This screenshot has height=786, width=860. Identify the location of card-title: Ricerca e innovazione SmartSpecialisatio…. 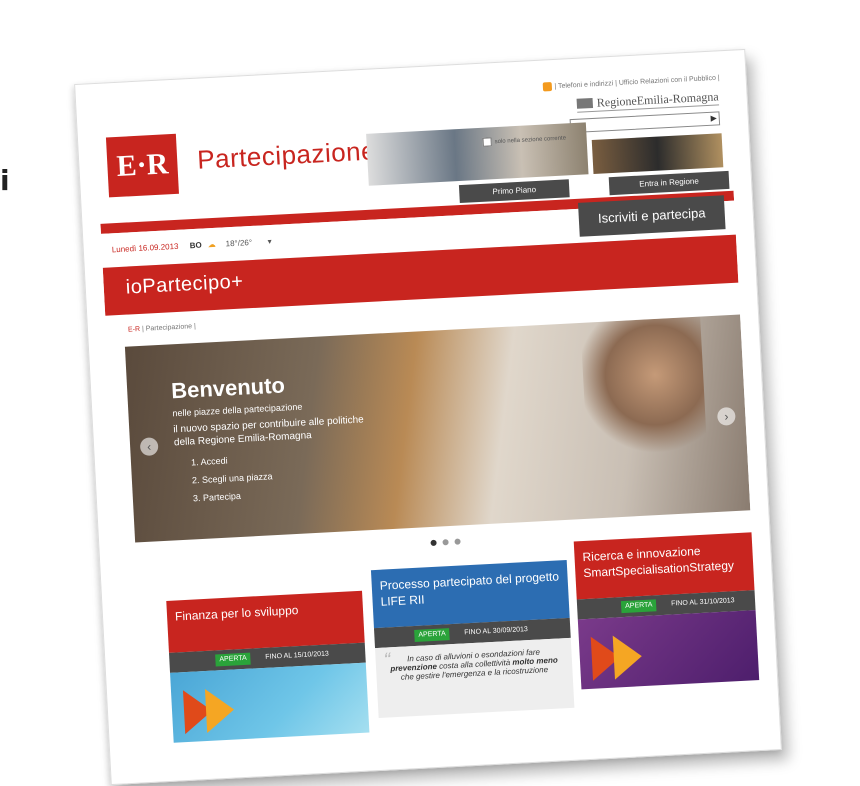
(668, 565).